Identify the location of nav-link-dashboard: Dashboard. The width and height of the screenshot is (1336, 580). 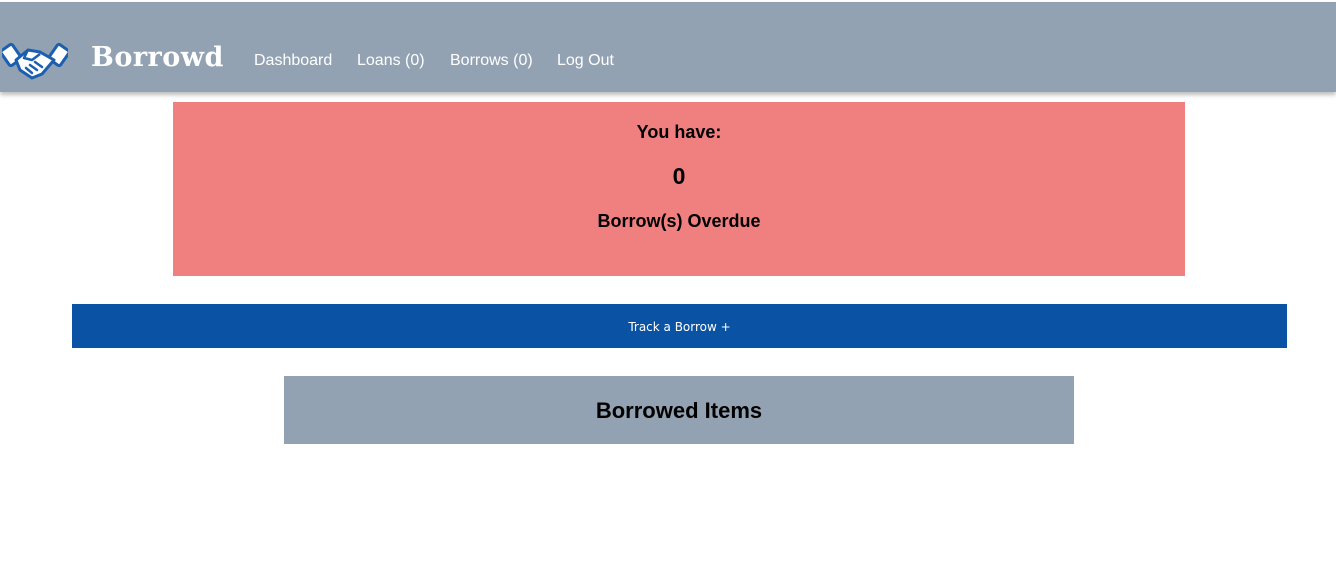
(293, 61).